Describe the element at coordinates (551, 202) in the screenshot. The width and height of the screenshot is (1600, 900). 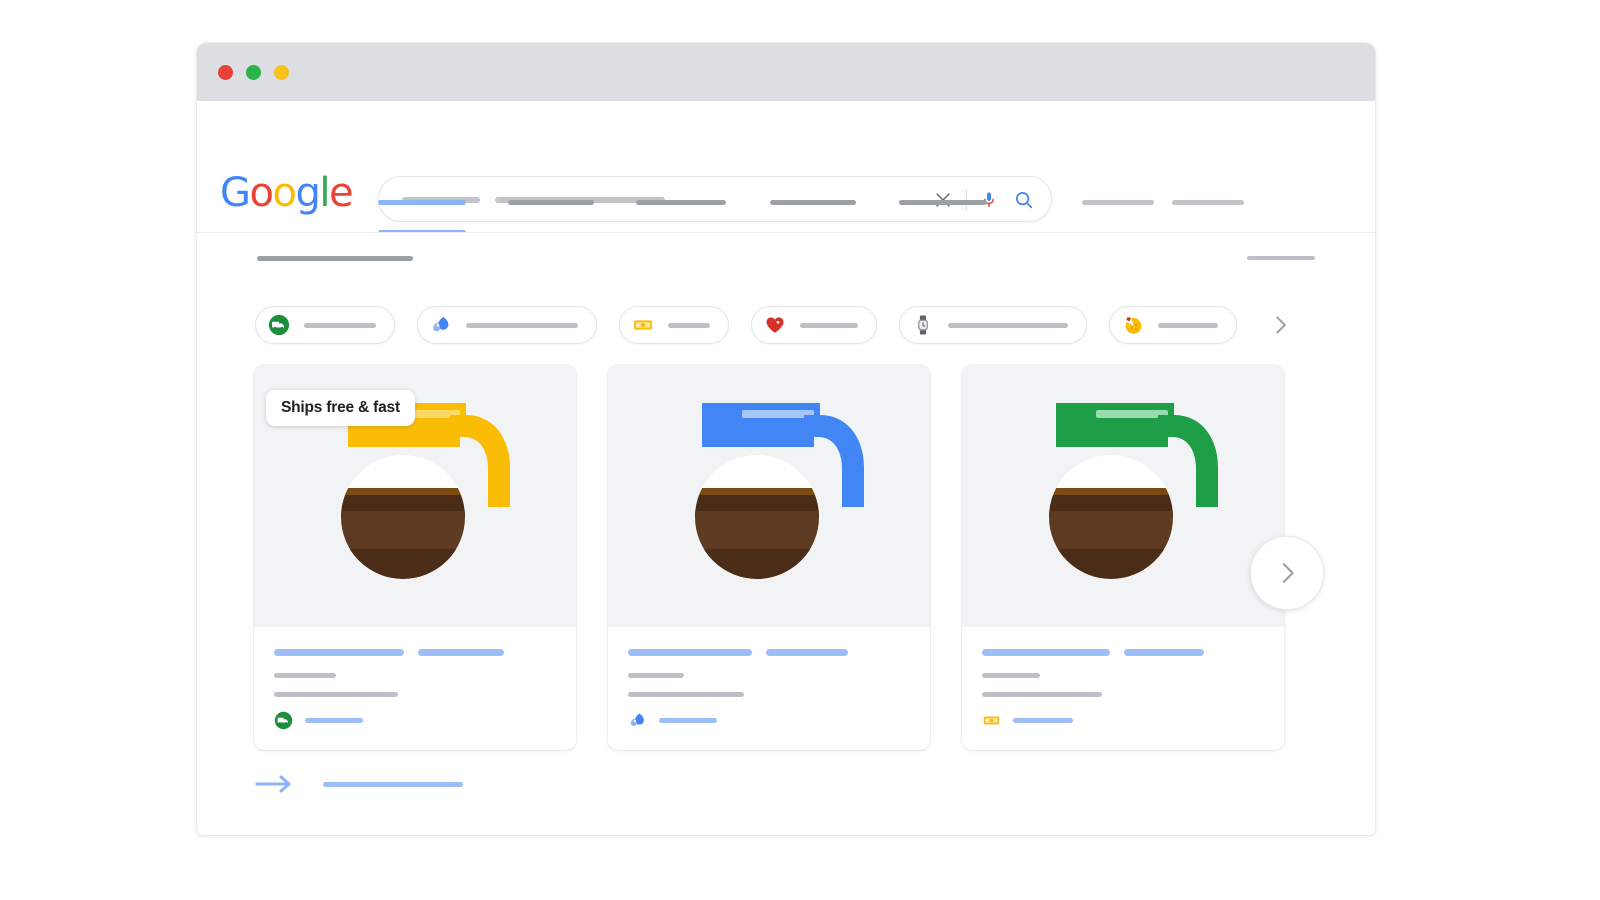
I see `tab-shopping` at that location.